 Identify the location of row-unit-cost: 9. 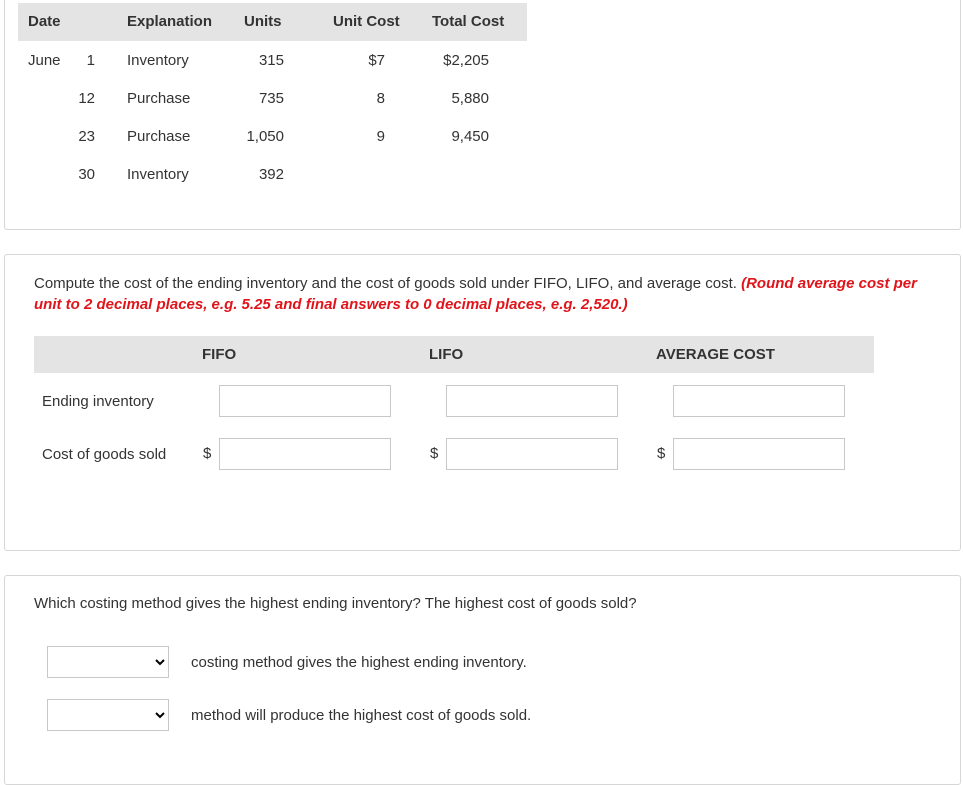
(380, 136).